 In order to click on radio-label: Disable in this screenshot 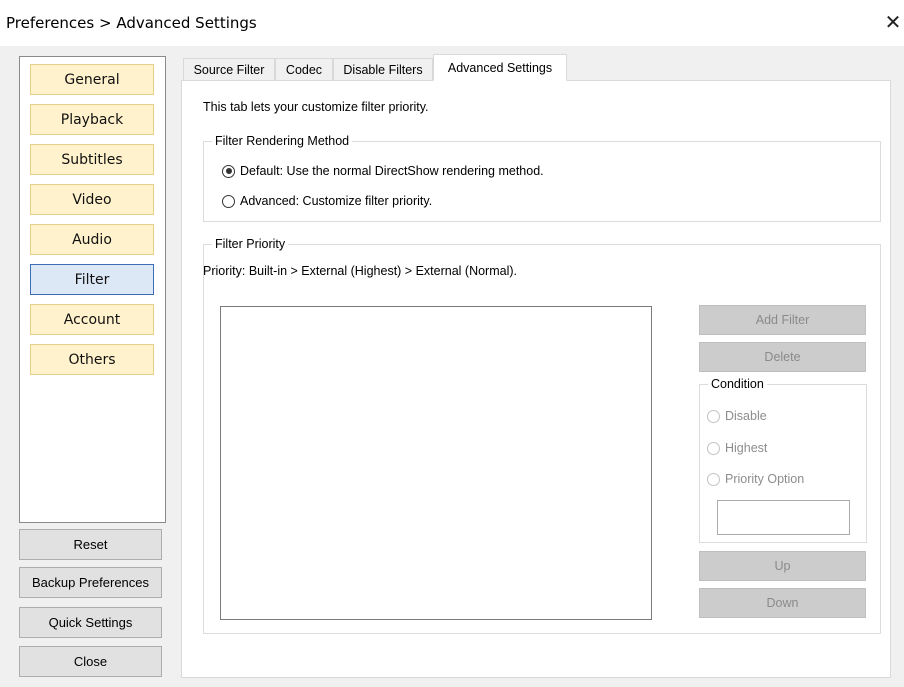, I will do `click(746, 416)`.